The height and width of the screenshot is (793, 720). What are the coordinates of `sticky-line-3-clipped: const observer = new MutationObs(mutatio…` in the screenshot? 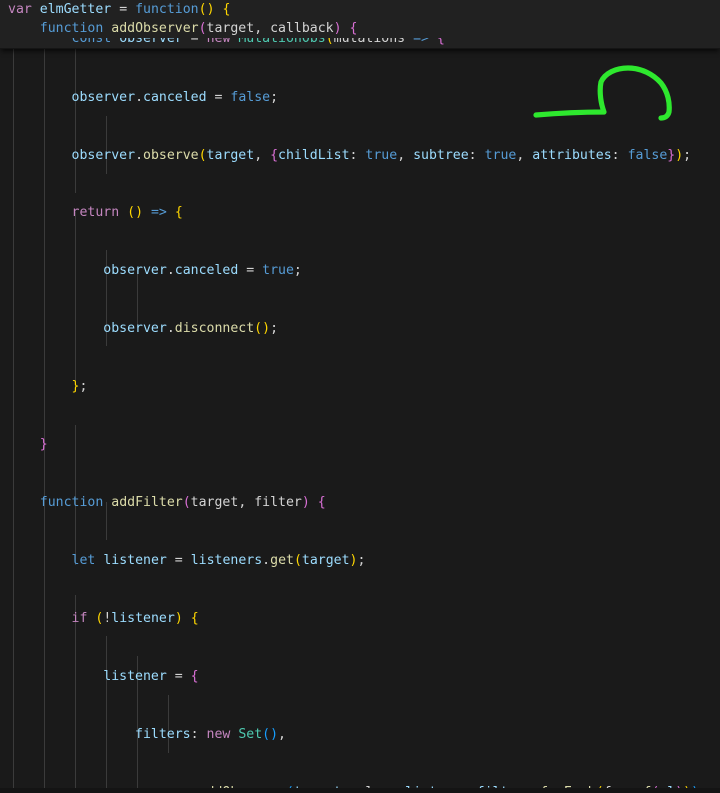 It's located at (360, 43).